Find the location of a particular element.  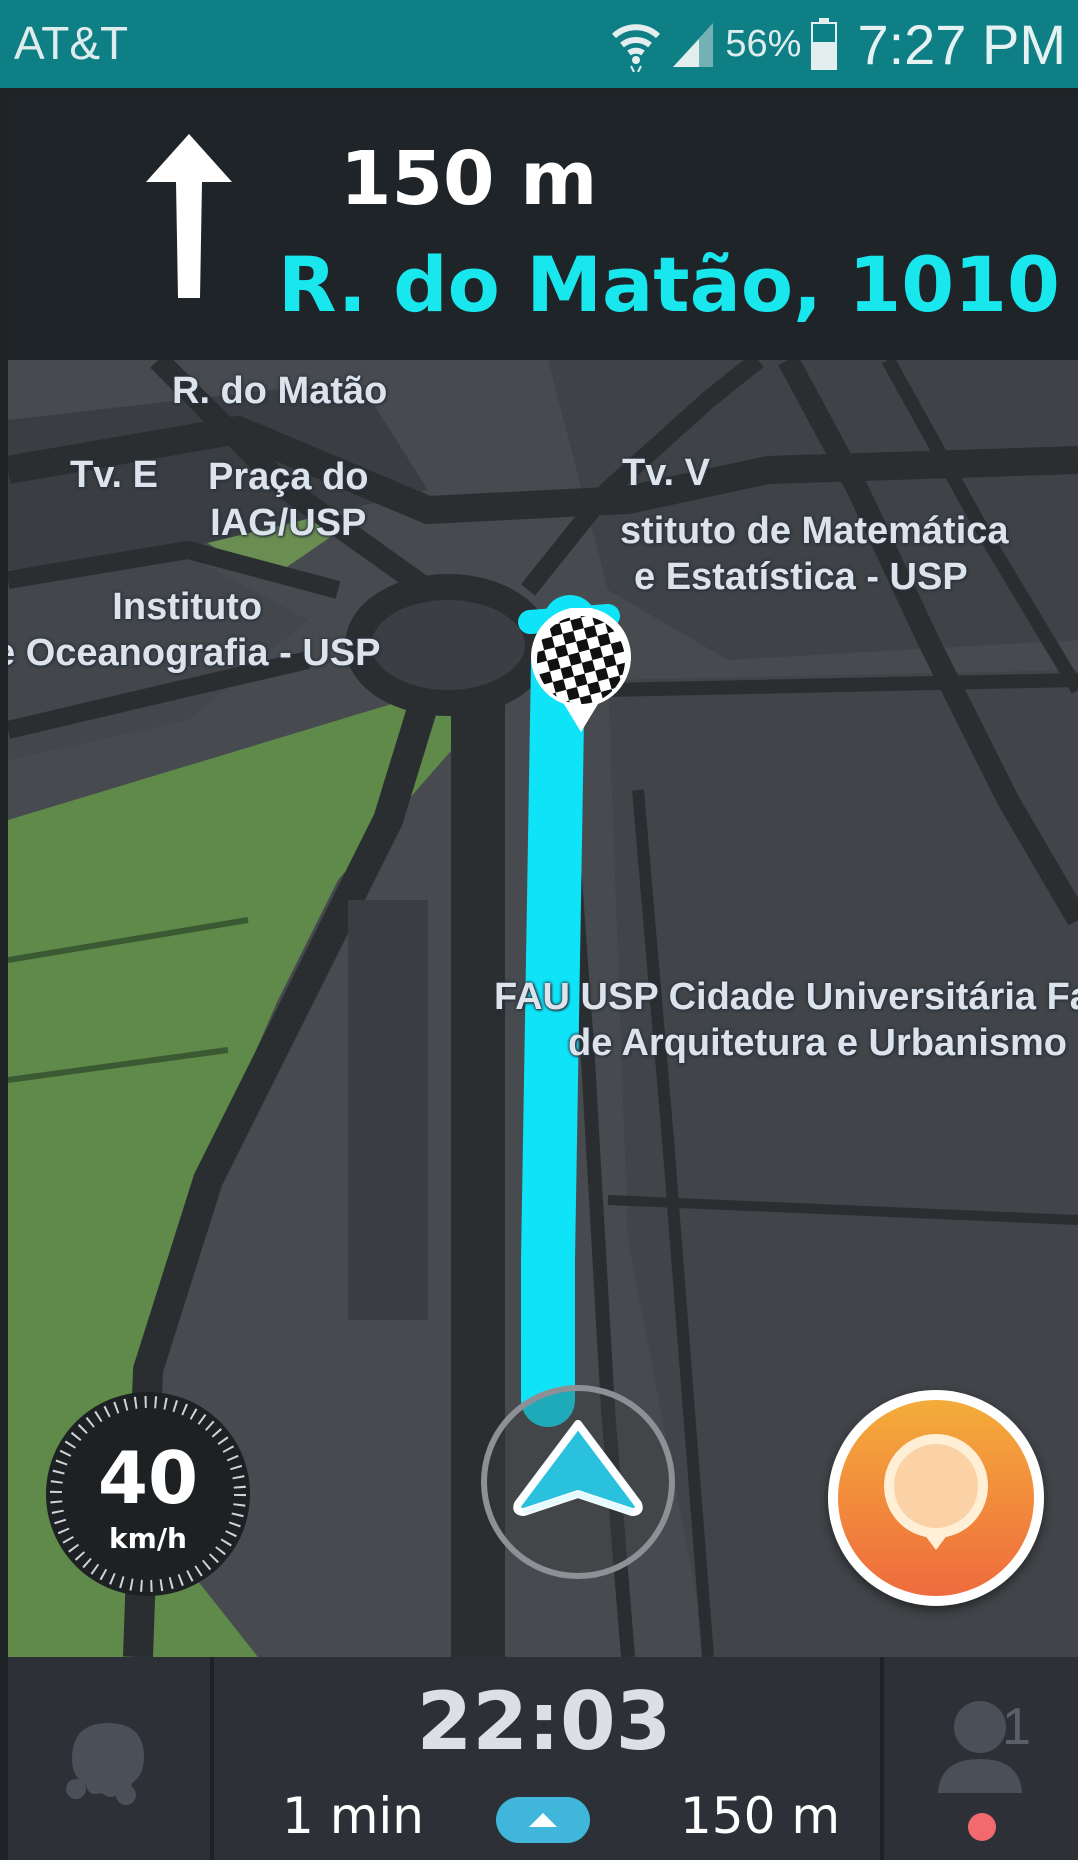

place-label-line: e Oceanografia - USP is located at coordinates (194, 653).